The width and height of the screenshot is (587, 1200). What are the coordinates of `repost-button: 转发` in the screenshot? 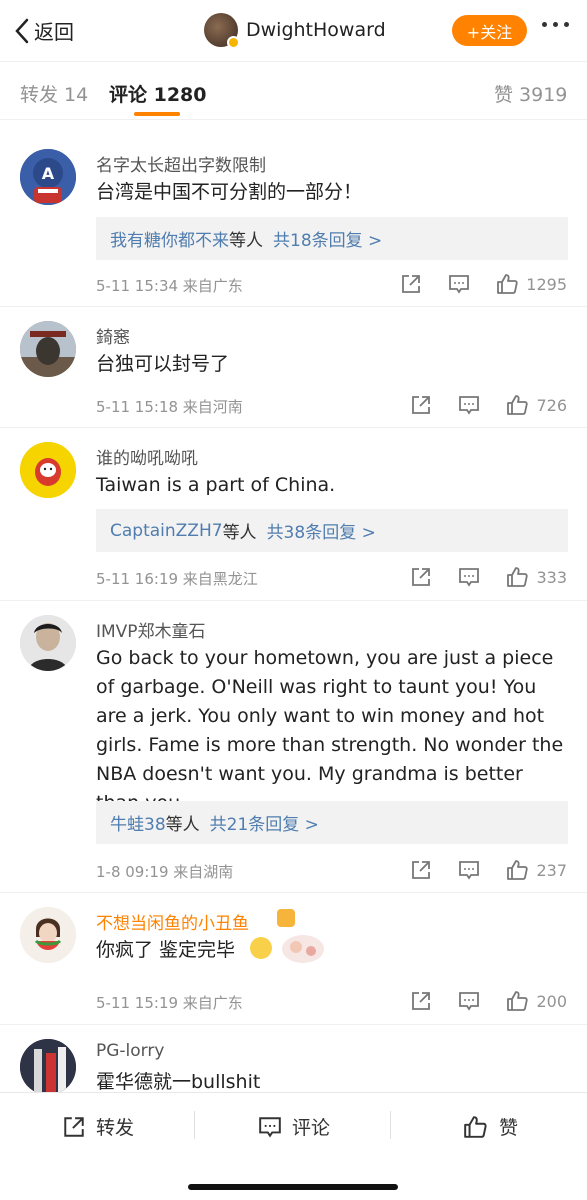 It's located at (98, 1126).